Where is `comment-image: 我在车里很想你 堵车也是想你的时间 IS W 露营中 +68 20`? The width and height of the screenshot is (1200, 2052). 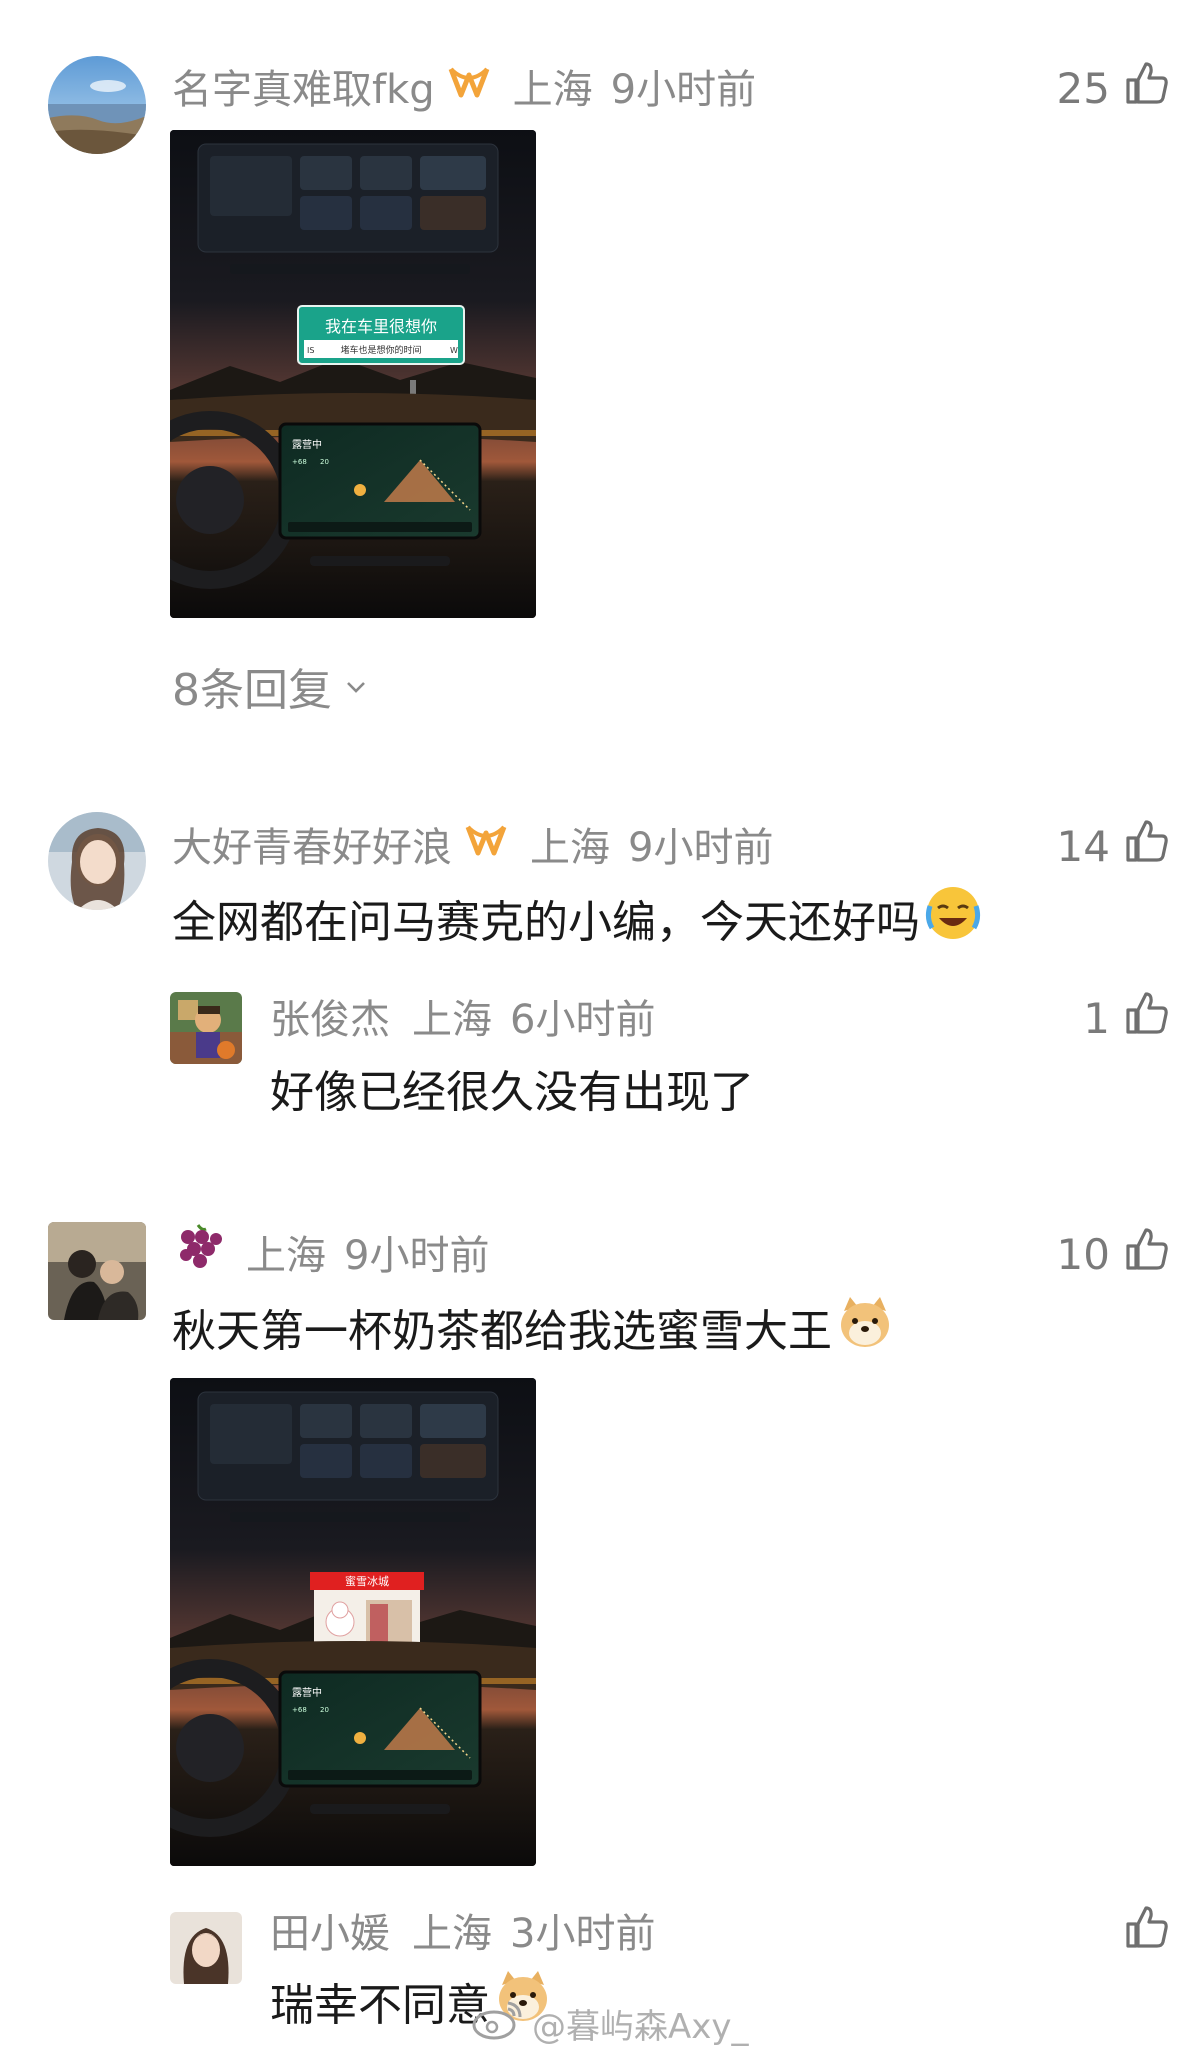
comment-image: 我在车里很想你 堵车也是想你的时间 IS W 露营中 +68 20 is located at coordinates (353, 374).